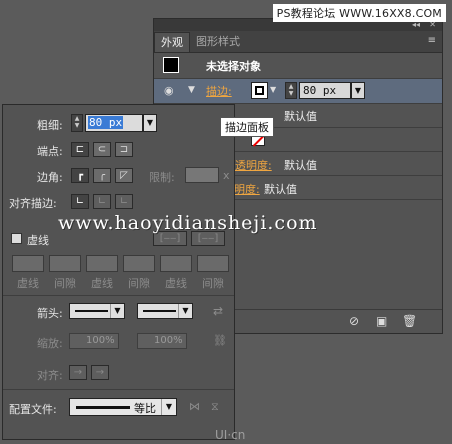  What do you see at coordinates (213, 283) in the screenshot?
I see `gap-label-3: 间隙` at bounding box center [213, 283].